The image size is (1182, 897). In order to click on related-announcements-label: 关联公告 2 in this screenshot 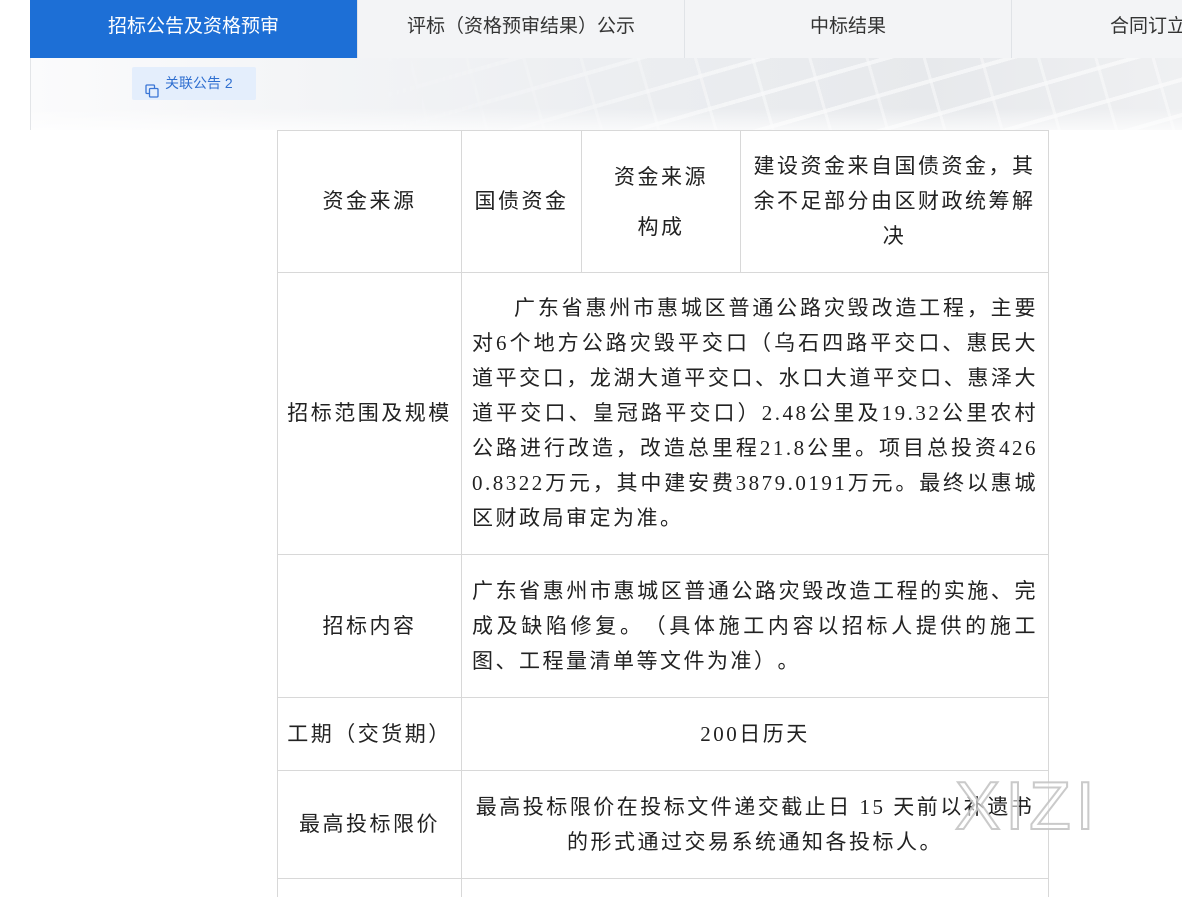, I will do `click(199, 83)`.